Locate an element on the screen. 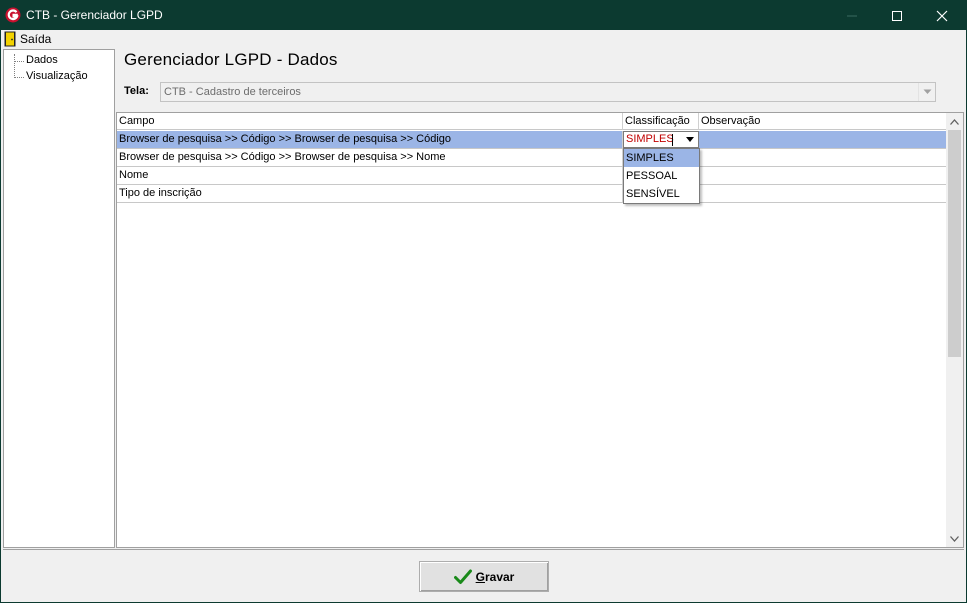 This screenshot has height=603, width=967. classificacao-dropdown-button is located at coordinates (690, 139).